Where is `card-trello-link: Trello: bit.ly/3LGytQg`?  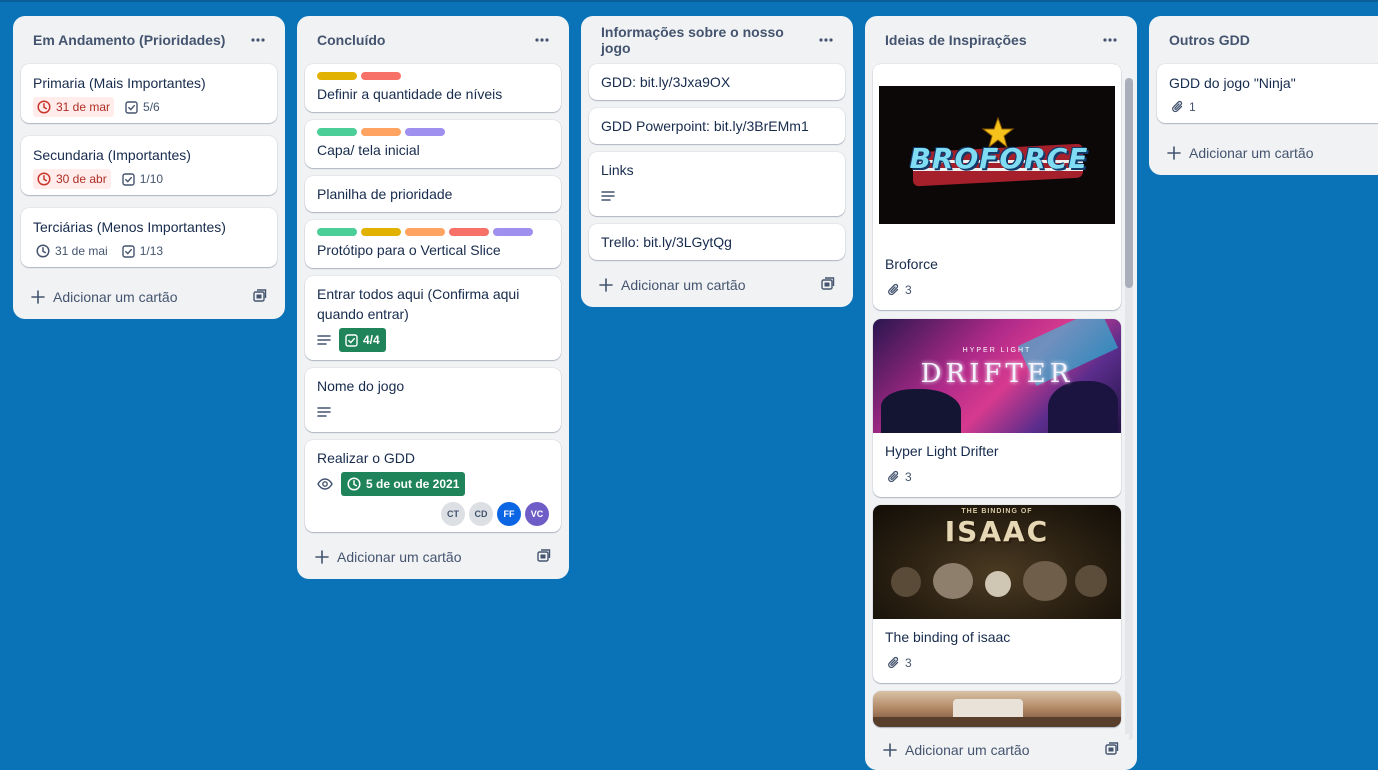
card-trello-link: Trello: bit.ly/3LGytQg is located at coordinates (717, 242).